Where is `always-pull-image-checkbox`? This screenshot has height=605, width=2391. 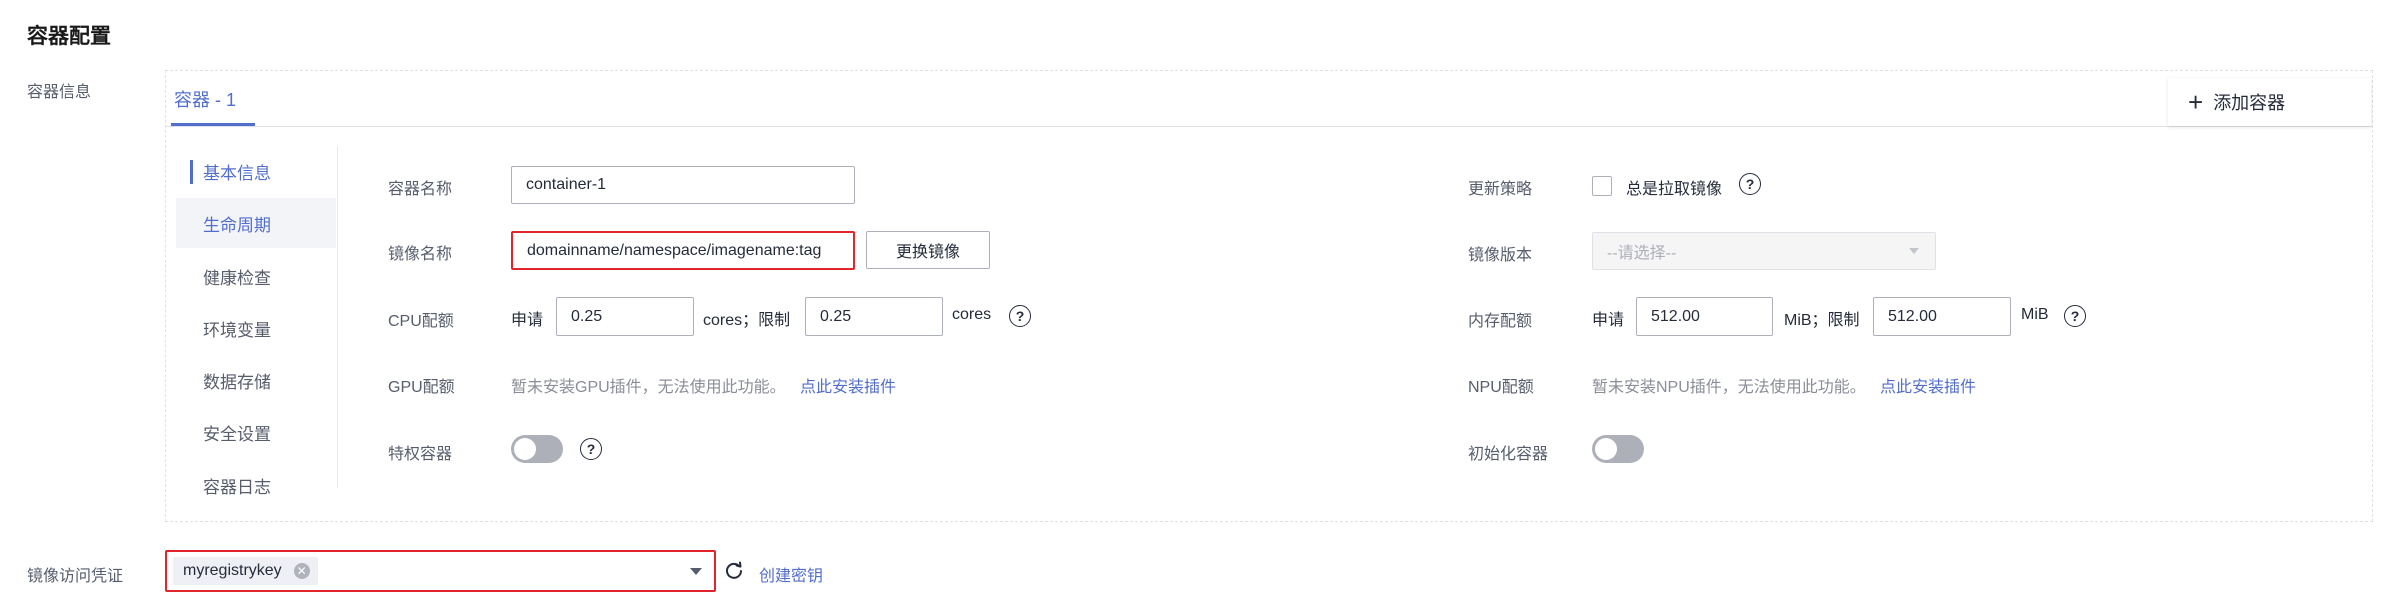
always-pull-image-checkbox is located at coordinates (1602, 186).